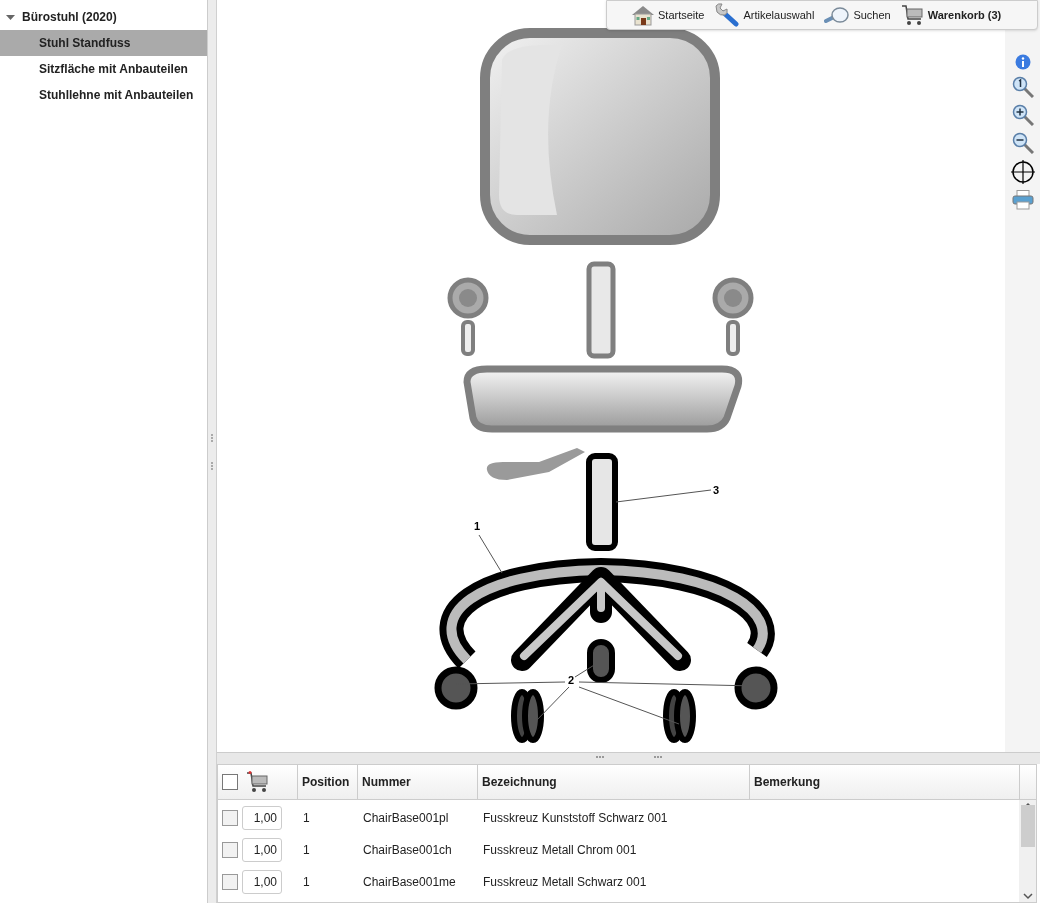 The width and height of the screenshot is (1040, 903). What do you see at coordinates (716, 490) in the screenshot?
I see `callout-number: 3` at bounding box center [716, 490].